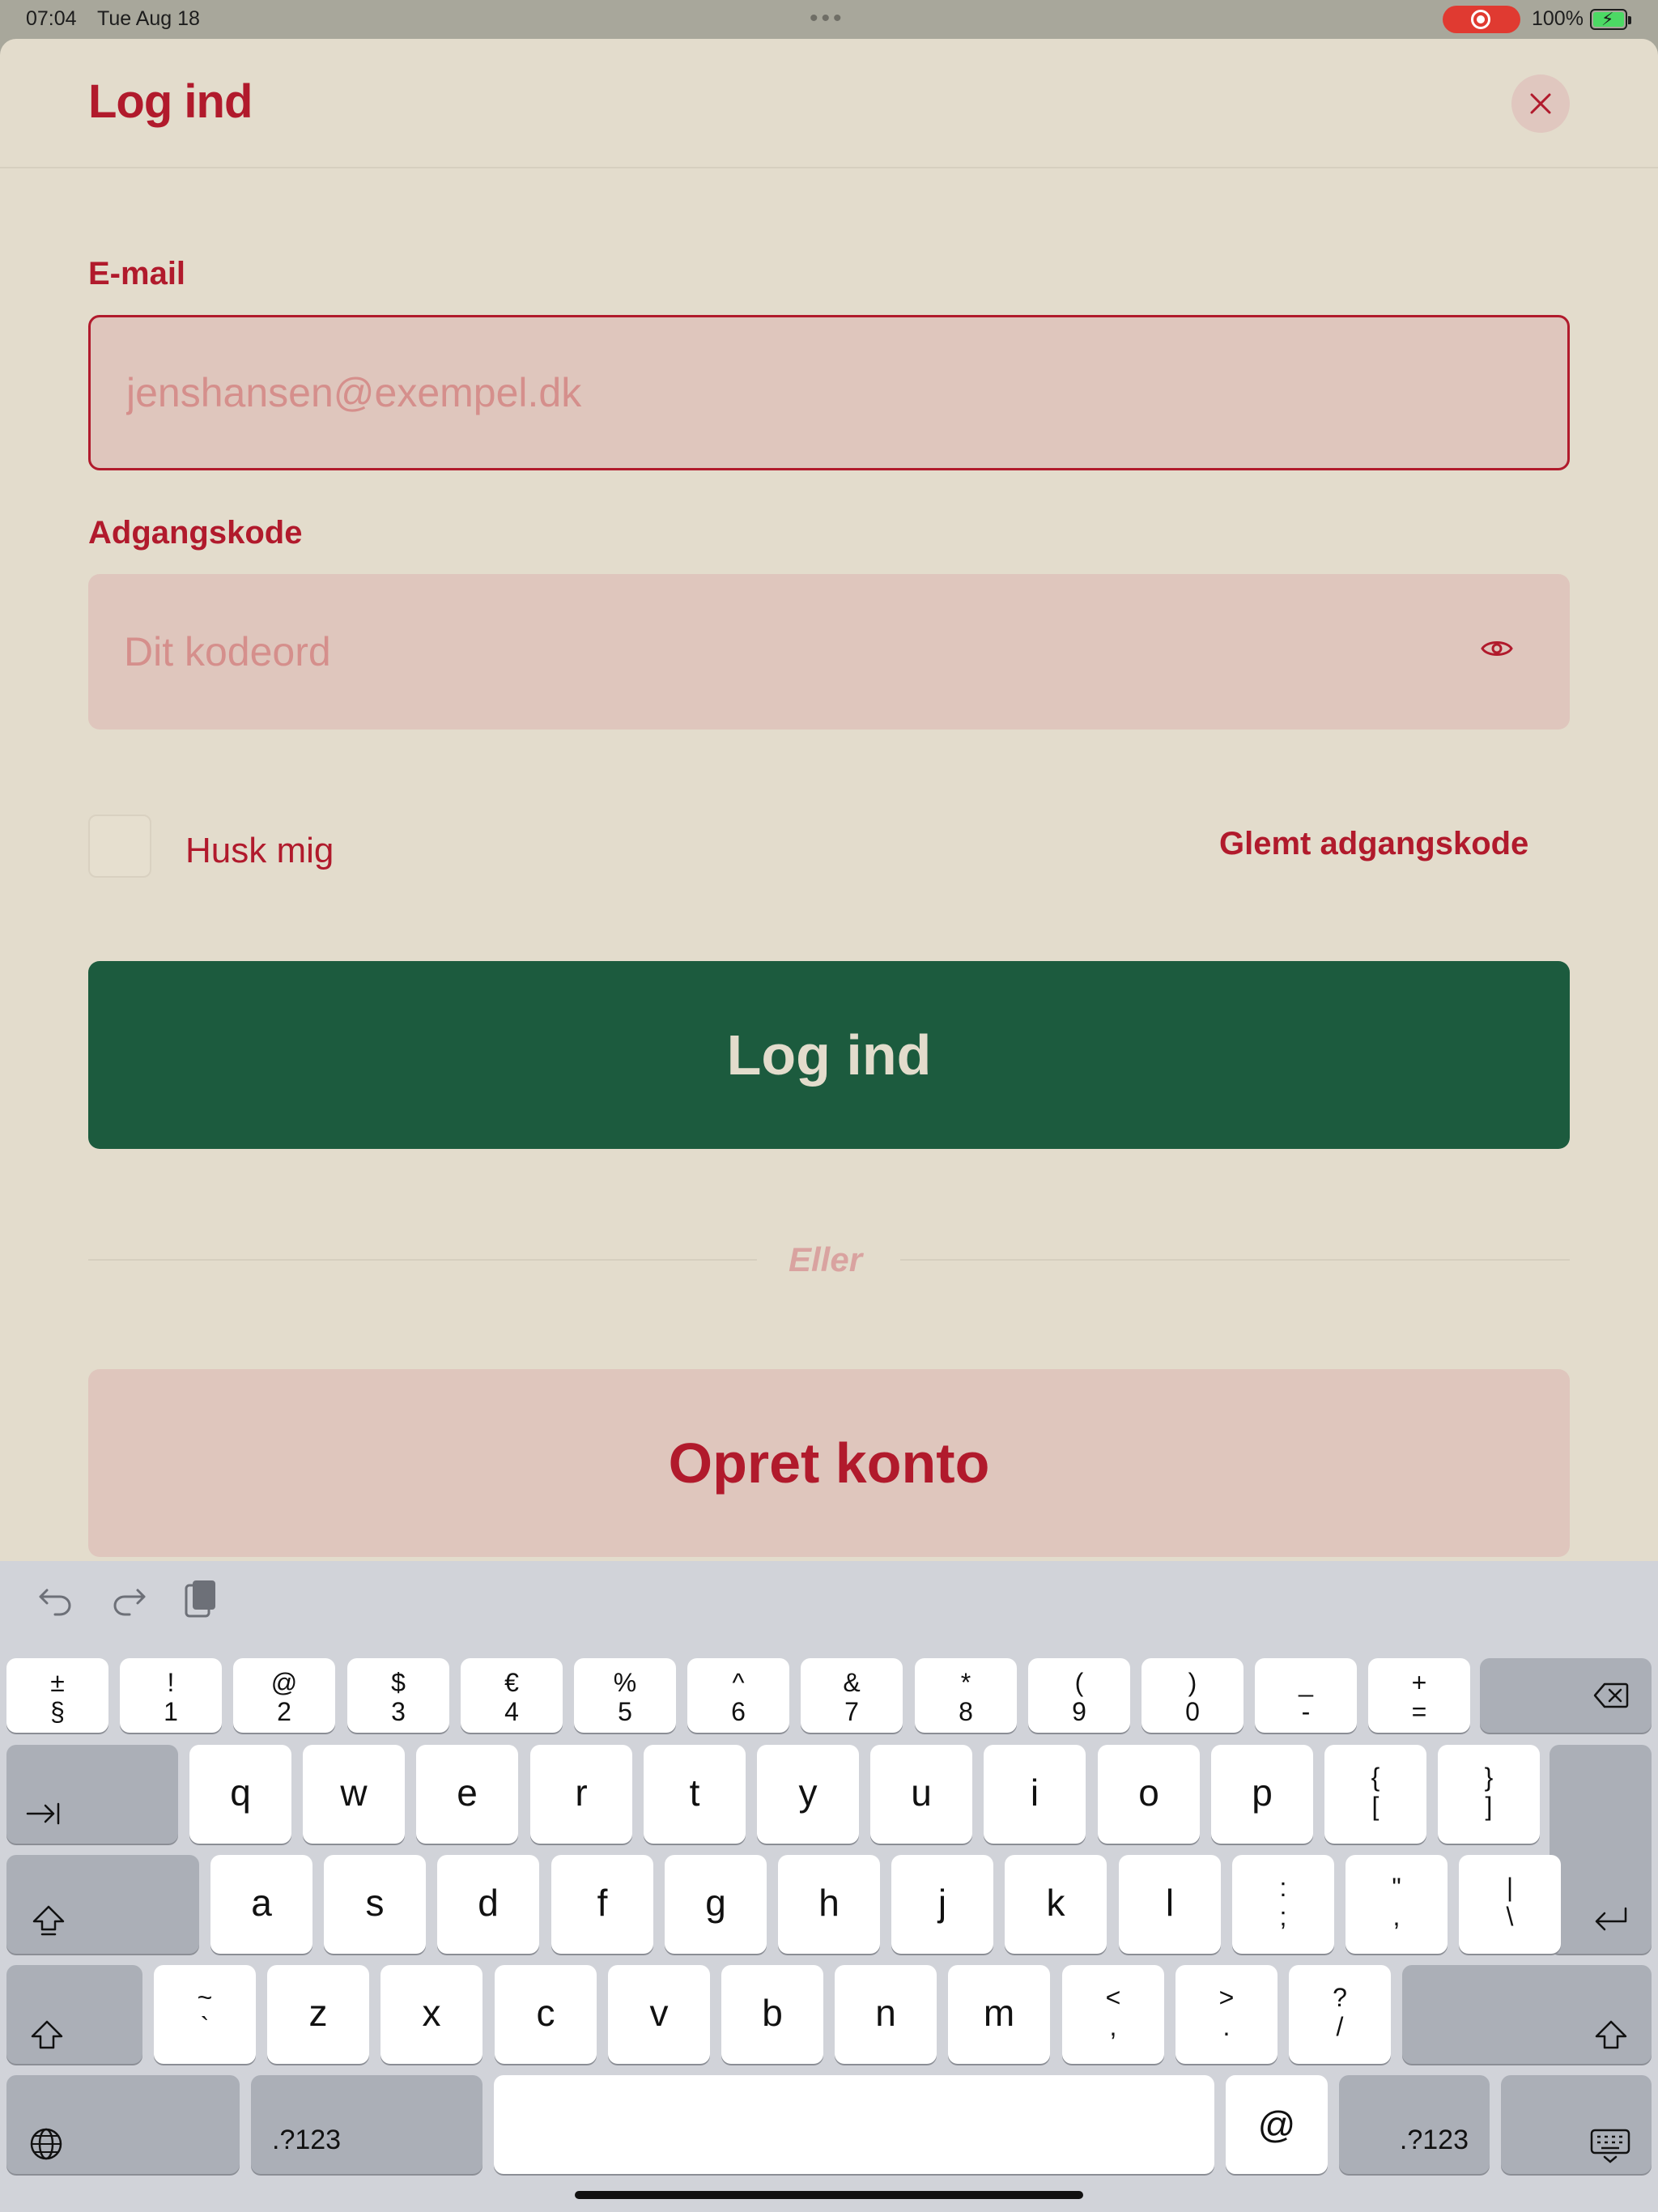  Describe the element at coordinates (431, 2014) in the screenshot. I see `key-x: x` at that location.